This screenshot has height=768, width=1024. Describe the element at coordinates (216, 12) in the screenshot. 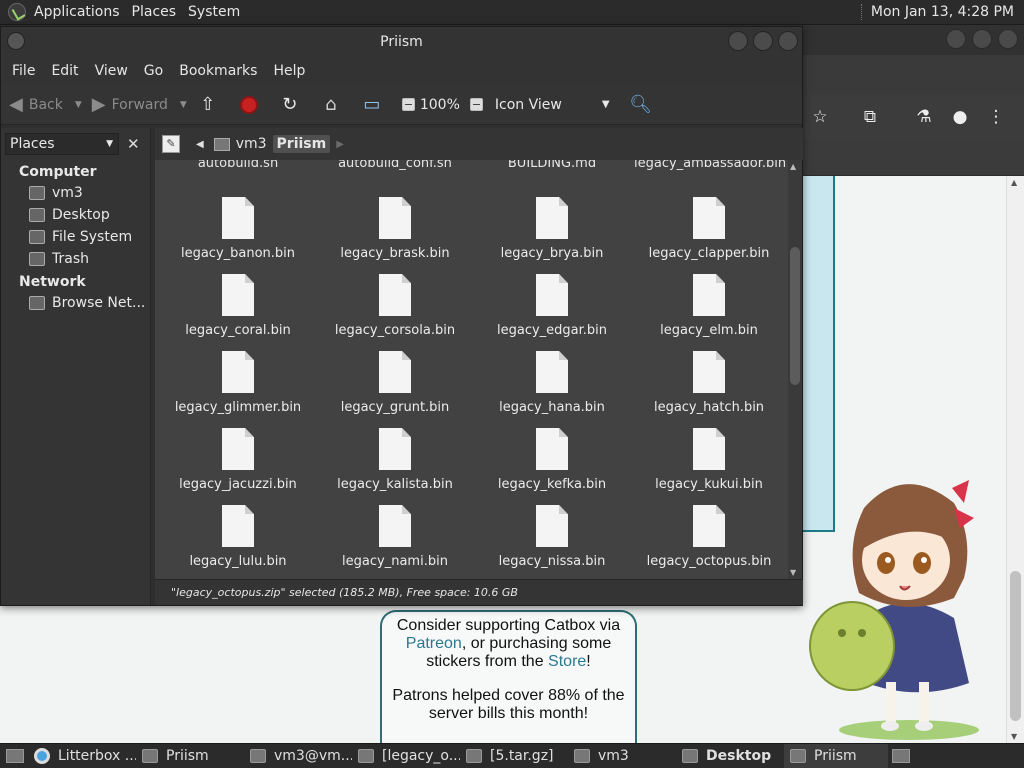

I see `menu-system: System` at that location.